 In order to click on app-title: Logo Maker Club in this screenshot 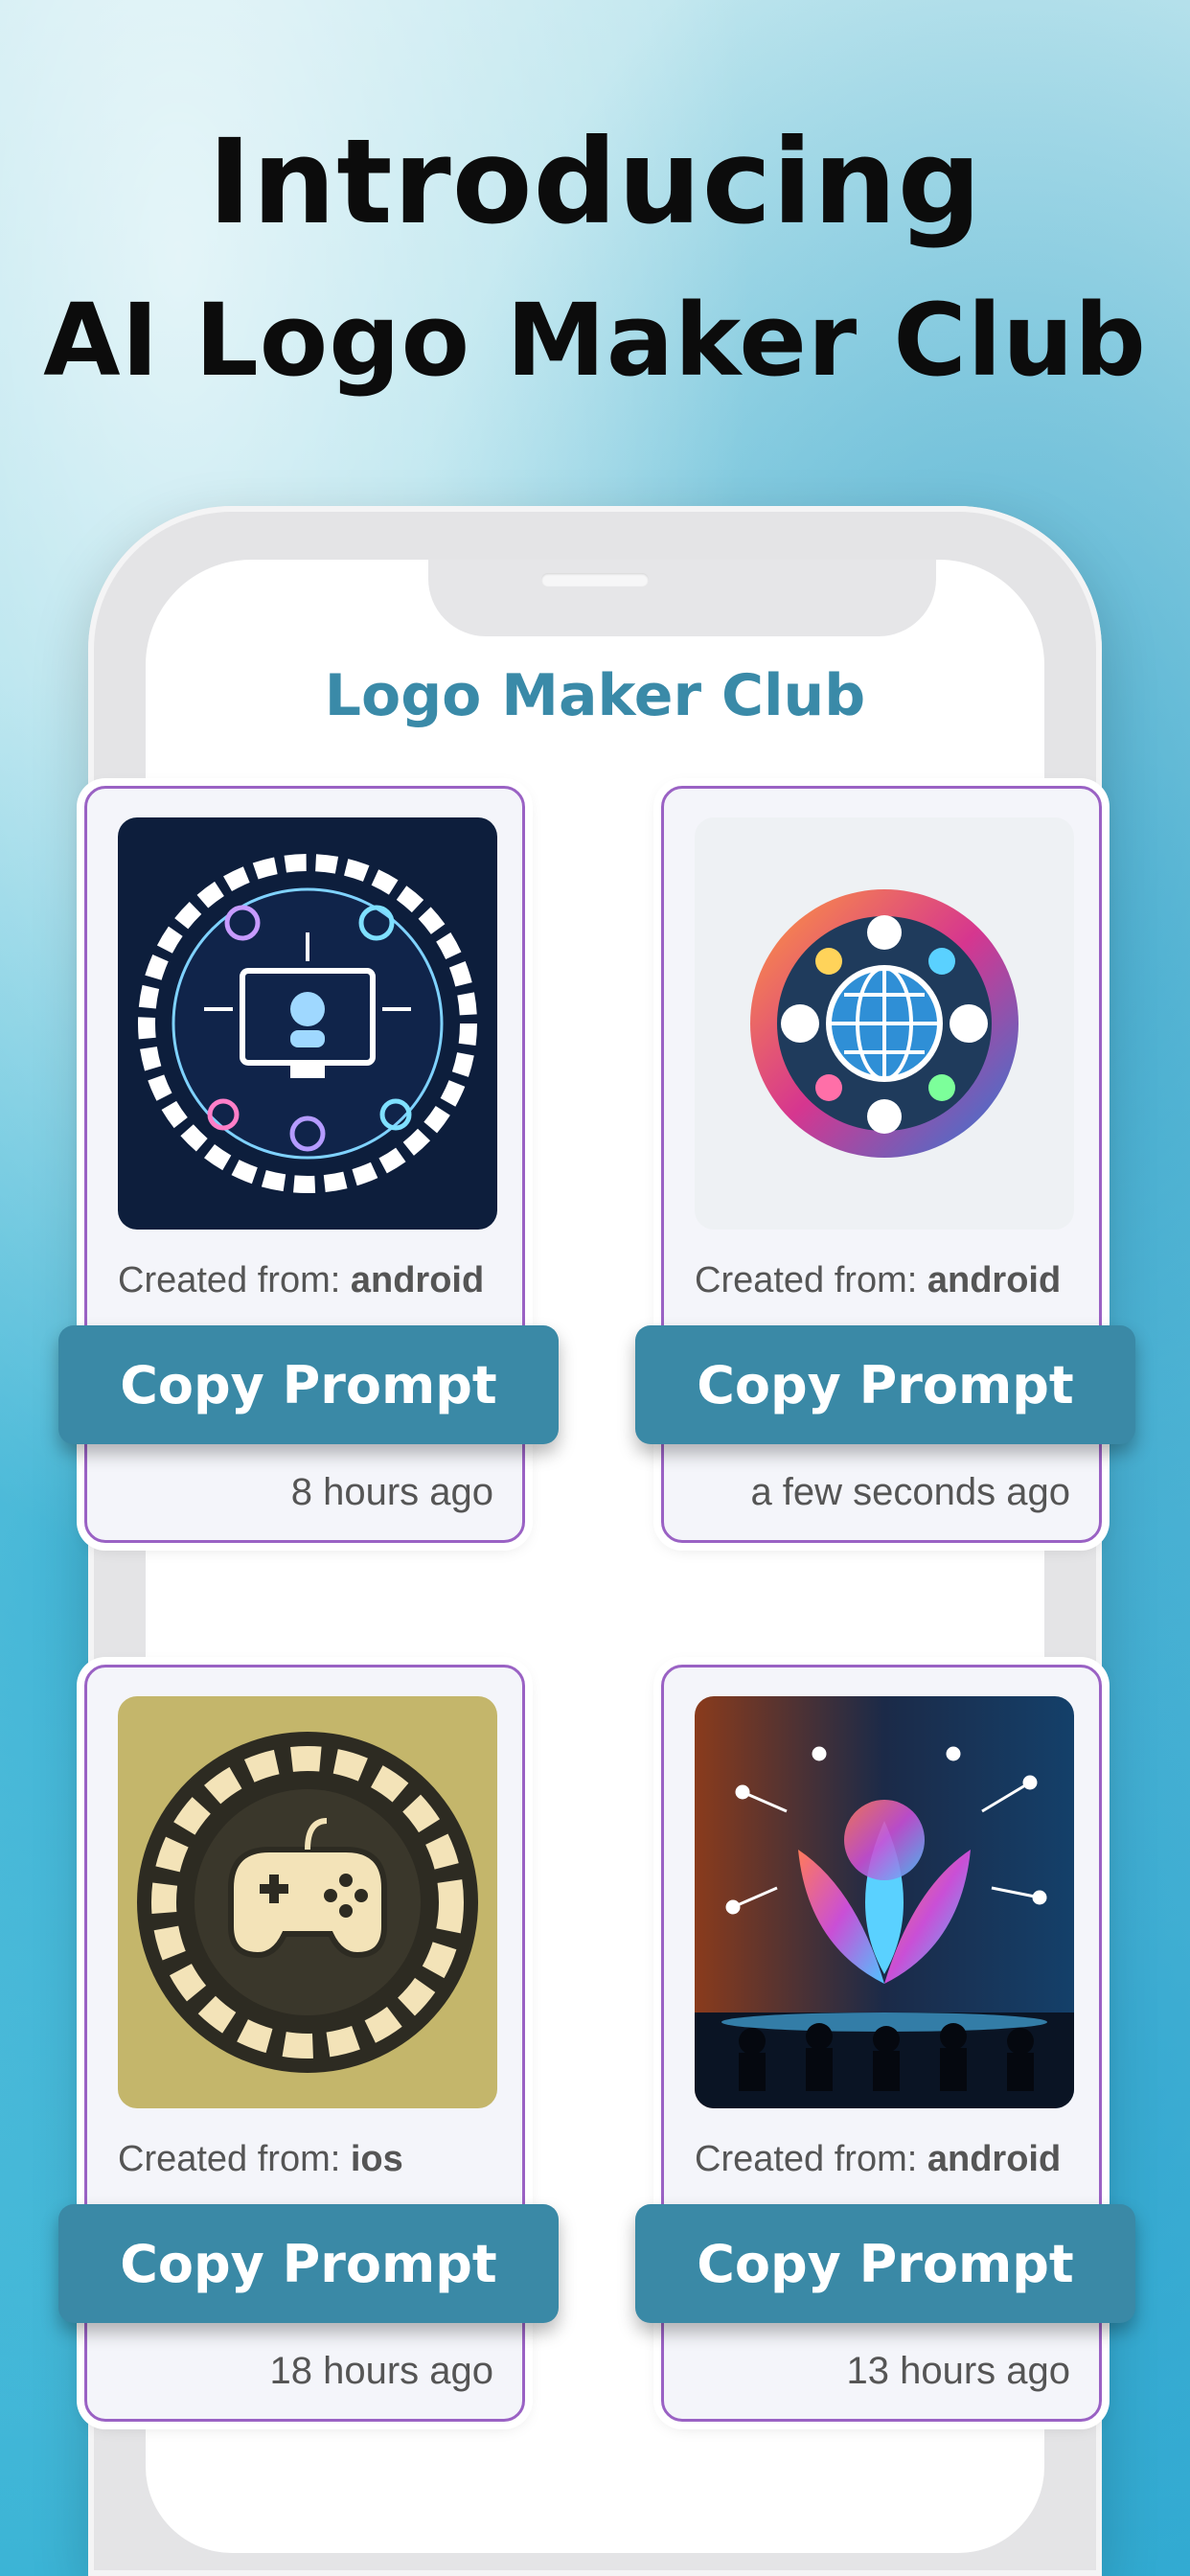, I will do `click(595, 695)`.